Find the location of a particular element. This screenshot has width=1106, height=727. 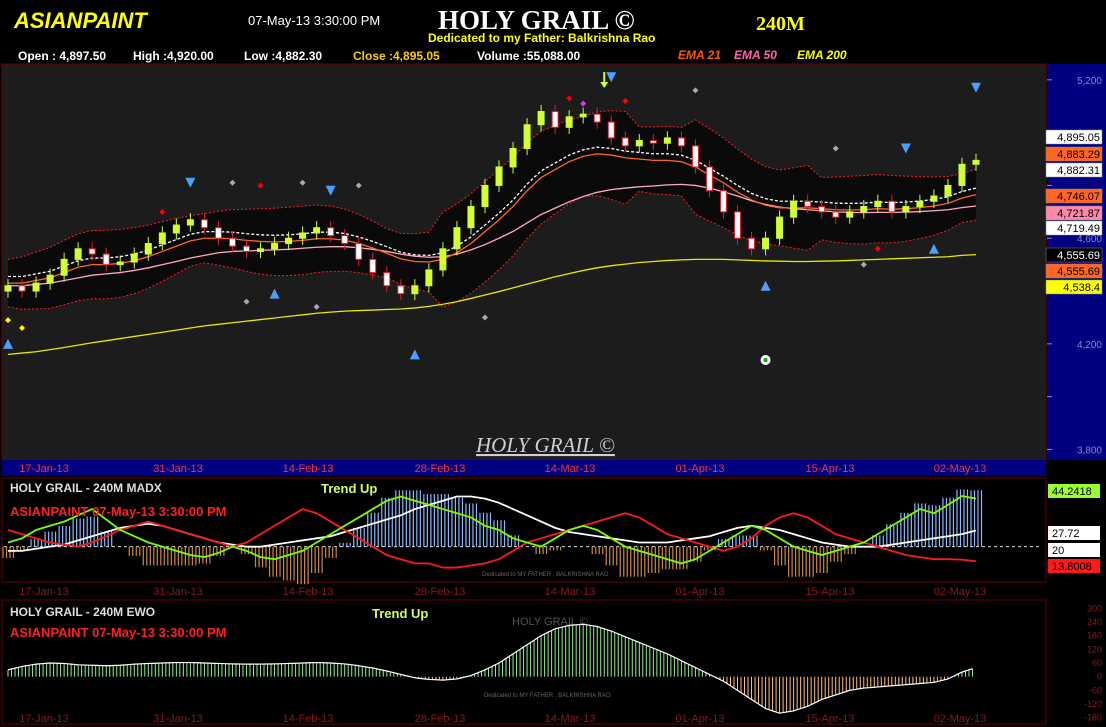

ewo-instrument: ASIANPAINT 07-May-13 3:30:00 PM is located at coordinates (118, 632).